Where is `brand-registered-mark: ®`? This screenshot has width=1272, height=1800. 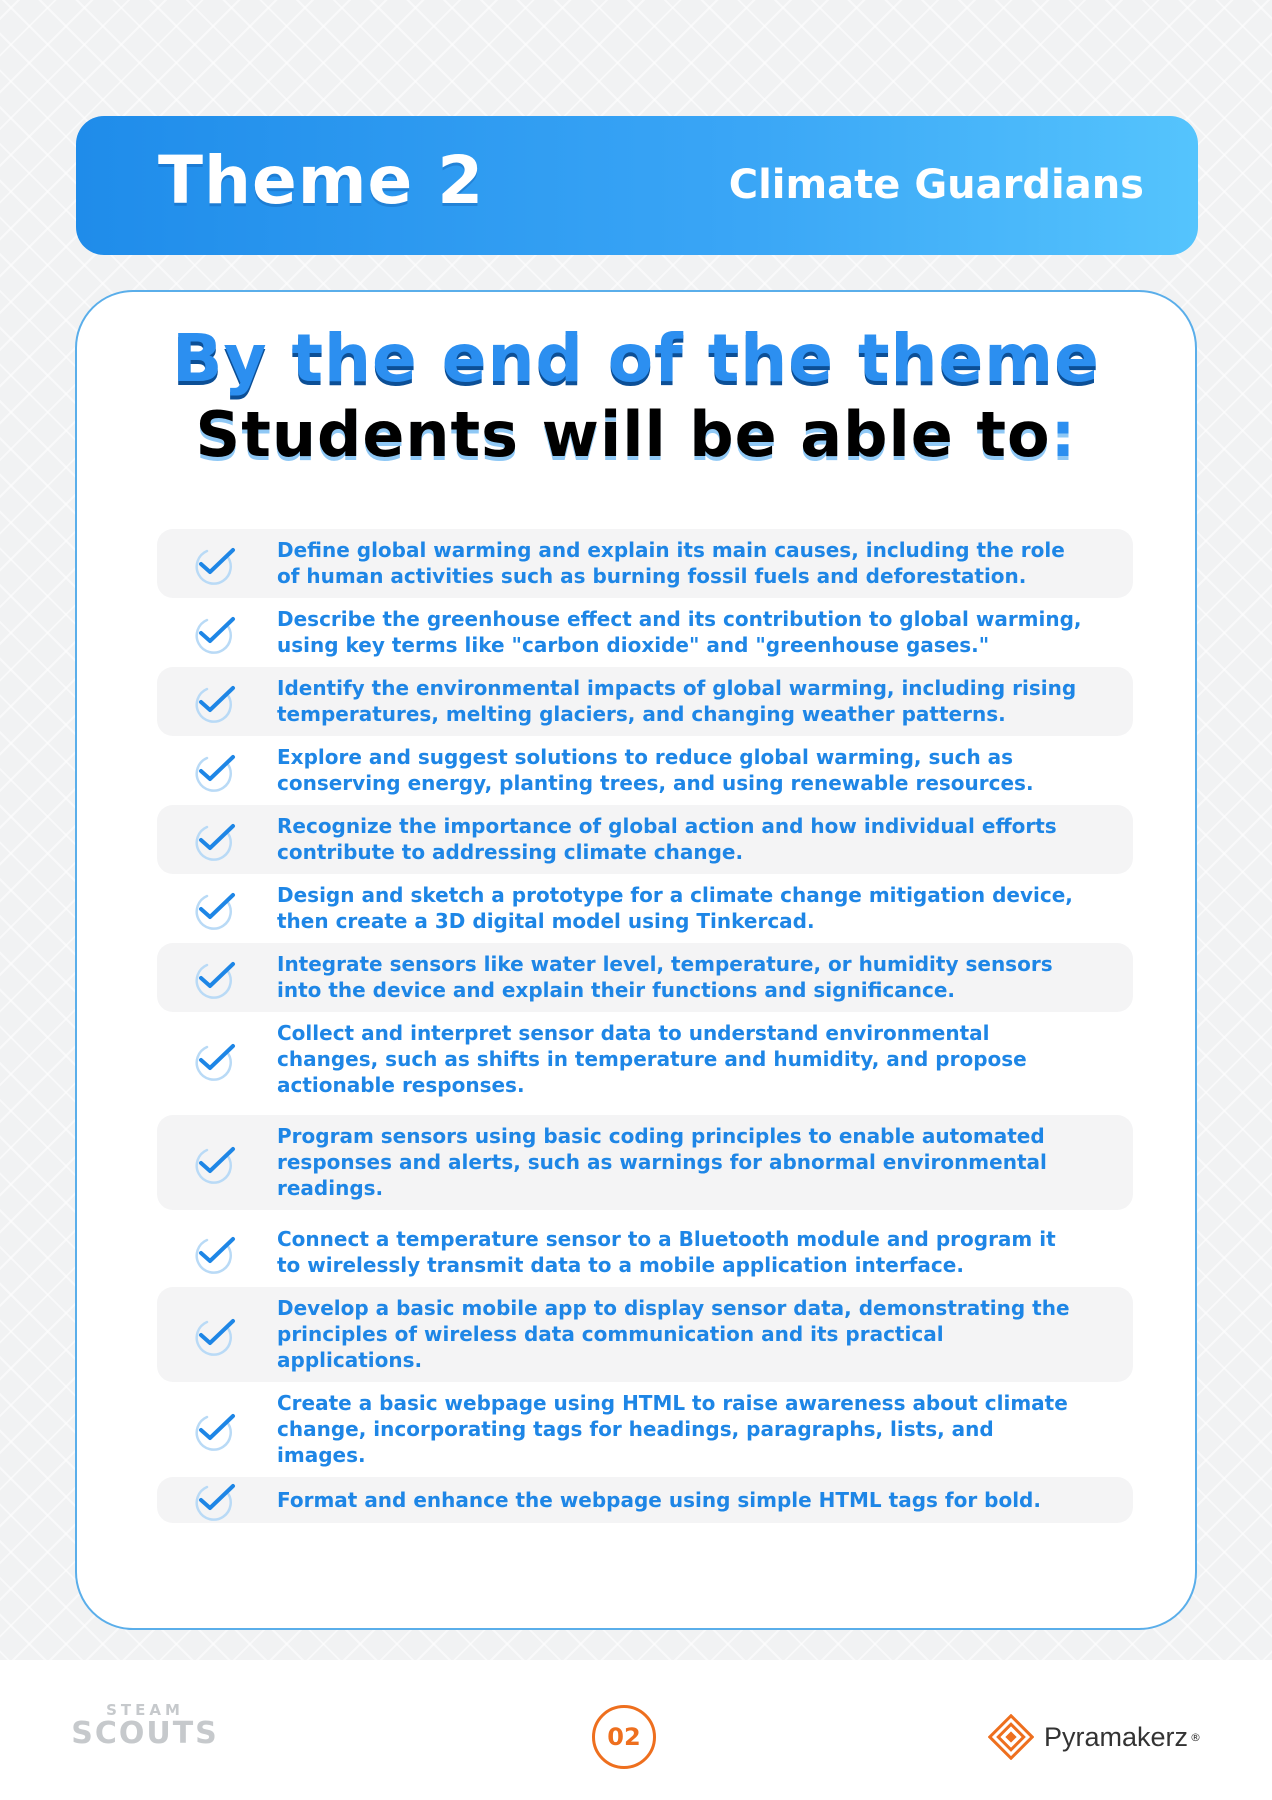 brand-registered-mark: ® is located at coordinates (1196, 1737).